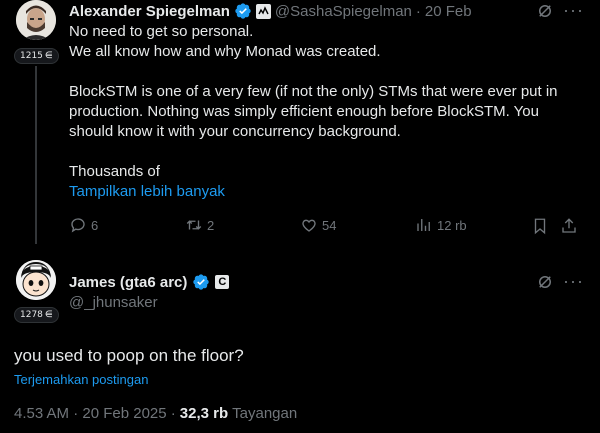 This screenshot has height=433, width=600. Describe the element at coordinates (36, 56) in the screenshot. I see `badge-score-1: 1215 ⋹` at that location.